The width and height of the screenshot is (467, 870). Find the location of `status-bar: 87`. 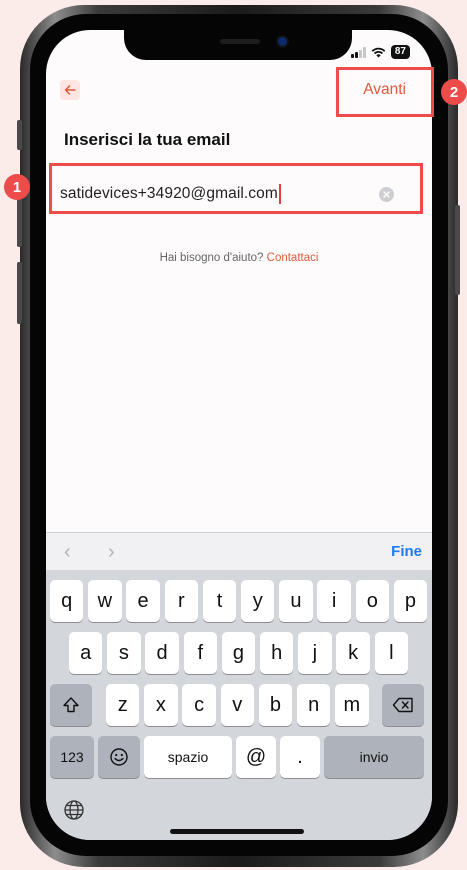

status-bar: 87 is located at coordinates (380, 52).